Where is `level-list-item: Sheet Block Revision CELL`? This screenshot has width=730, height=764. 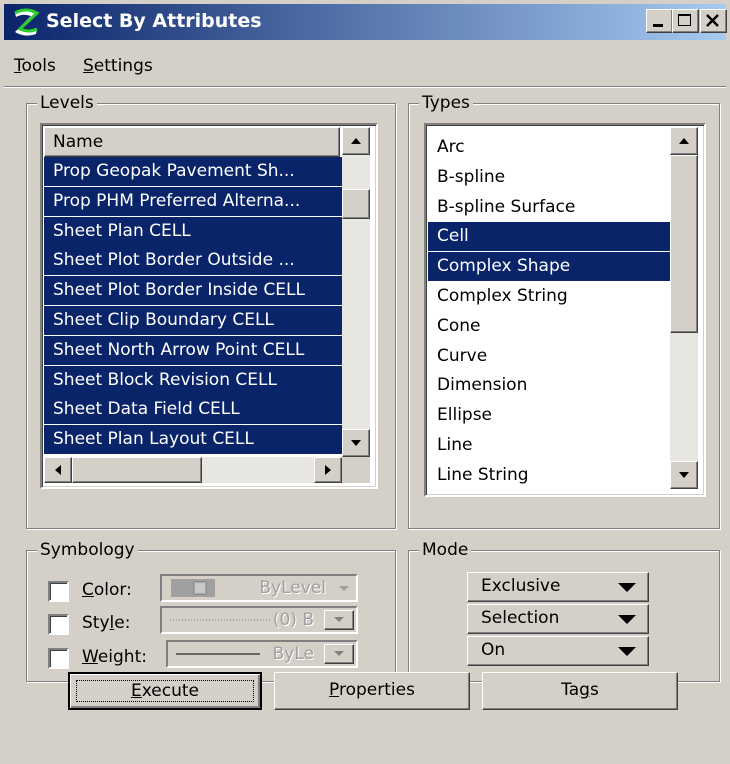 level-list-item: Sheet Block Revision CELL is located at coordinates (193, 380).